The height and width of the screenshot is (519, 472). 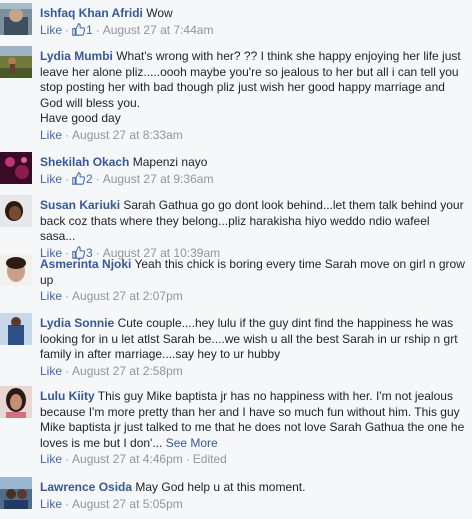 What do you see at coordinates (127, 371) in the screenshot?
I see `comment-timestamp: August 27 at 2:58pm` at bounding box center [127, 371].